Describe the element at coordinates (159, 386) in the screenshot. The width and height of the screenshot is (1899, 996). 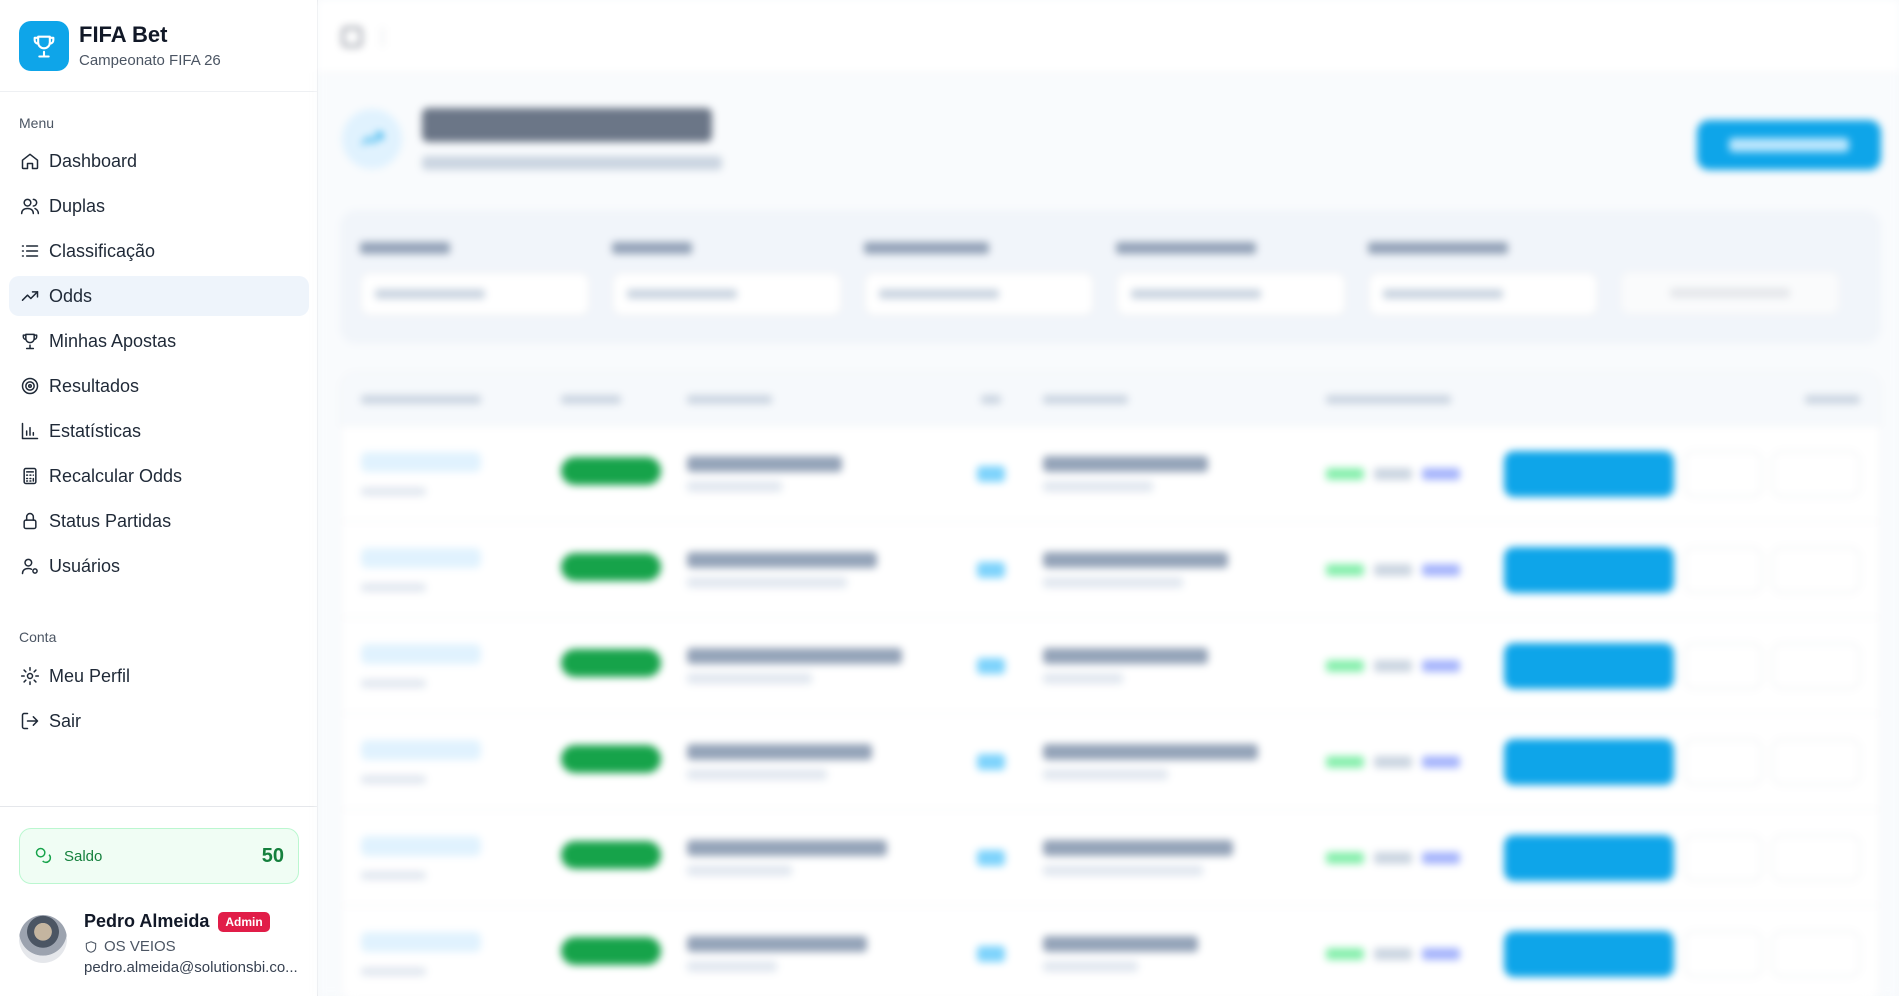
I see `sidebar-item-resultados: Resultados` at that location.